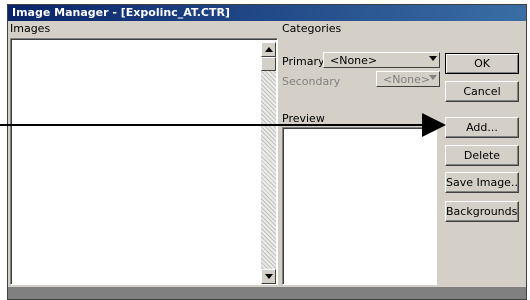  What do you see at coordinates (434, 125) in the screenshot?
I see `annotation-arrow-icon` at bounding box center [434, 125].